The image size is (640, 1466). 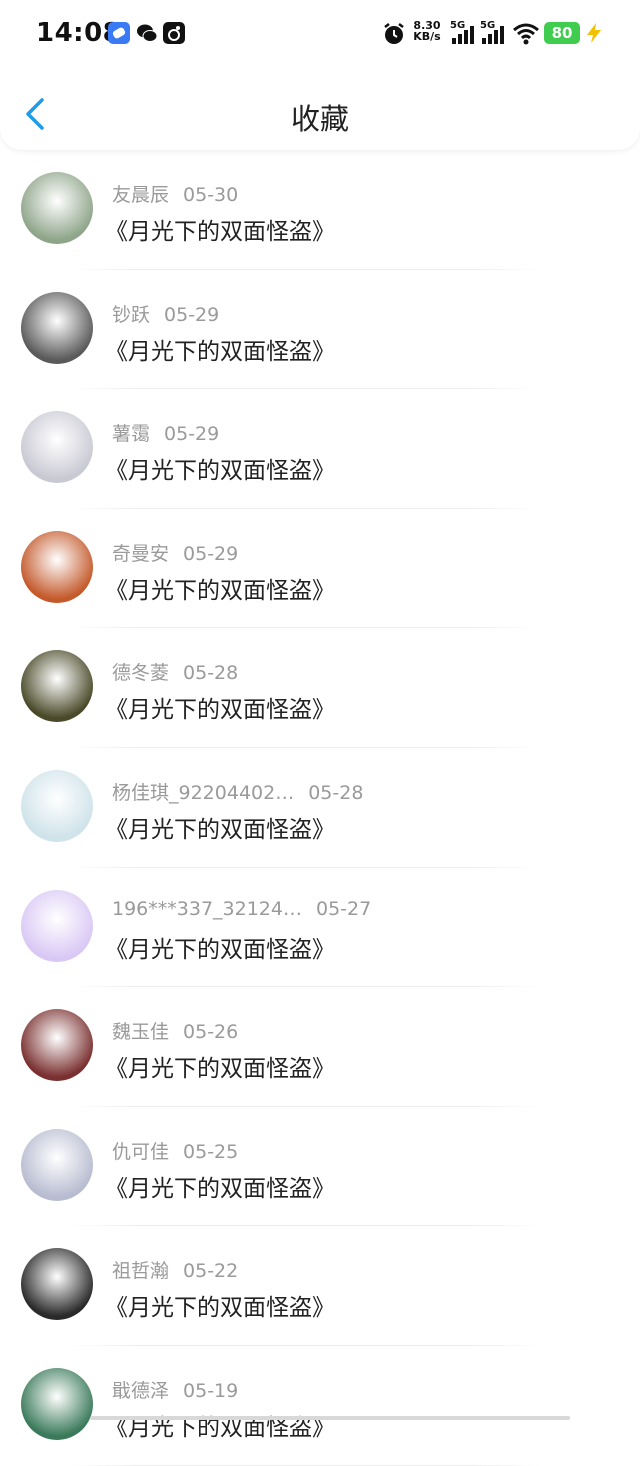 What do you see at coordinates (319, 119) in the screenshot?
I see `page-title: 收藏` at bounding box center [319, 119].